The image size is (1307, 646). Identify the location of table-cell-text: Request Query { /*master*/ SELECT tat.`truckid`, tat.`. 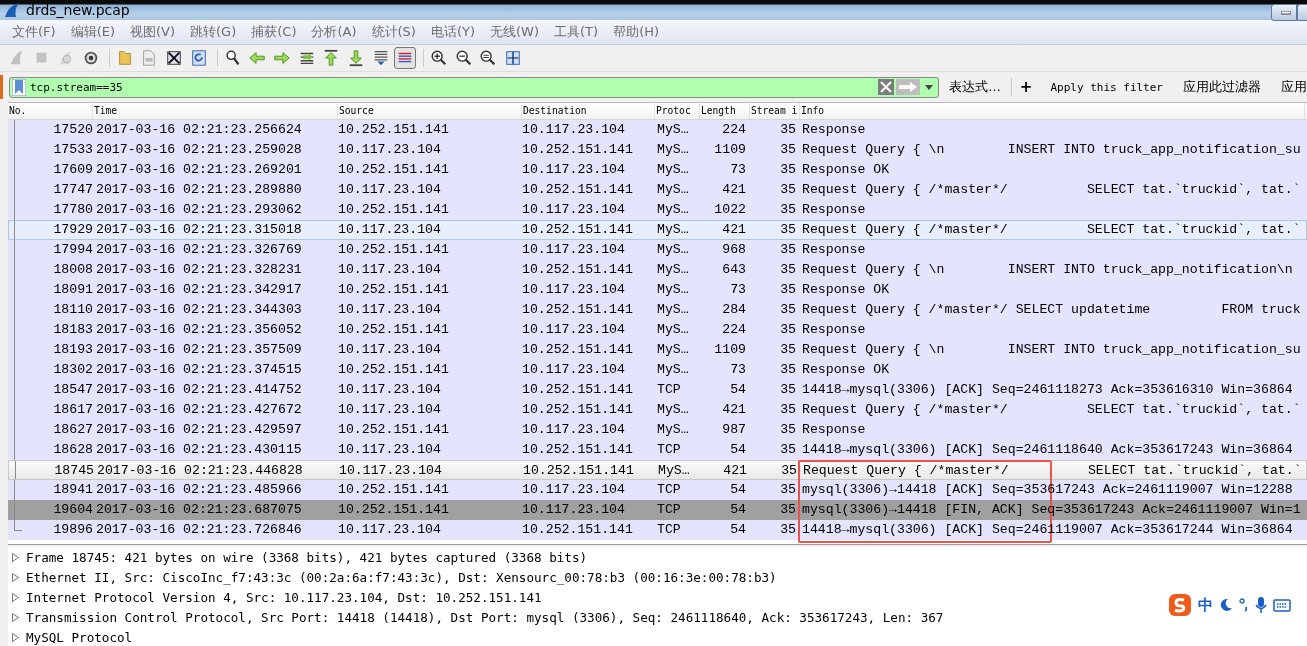
(1052, 470).